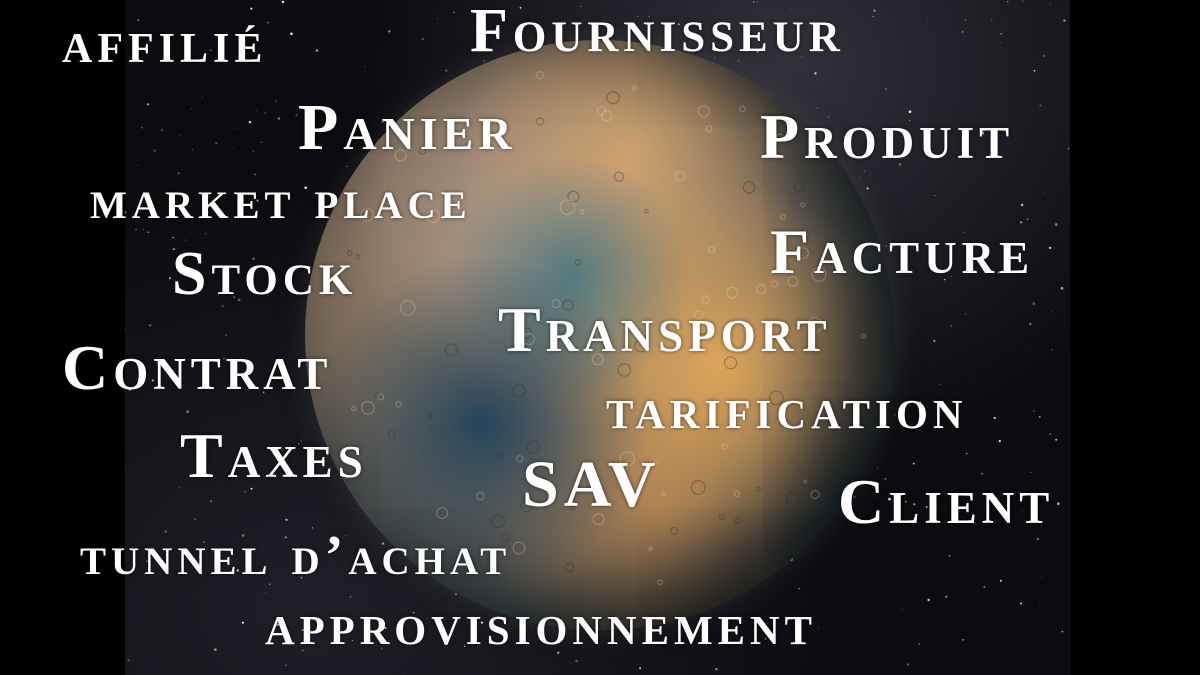 This screenshot has height=675, width=1200. I want to click on word-sav: SAV, so click(591, 484).